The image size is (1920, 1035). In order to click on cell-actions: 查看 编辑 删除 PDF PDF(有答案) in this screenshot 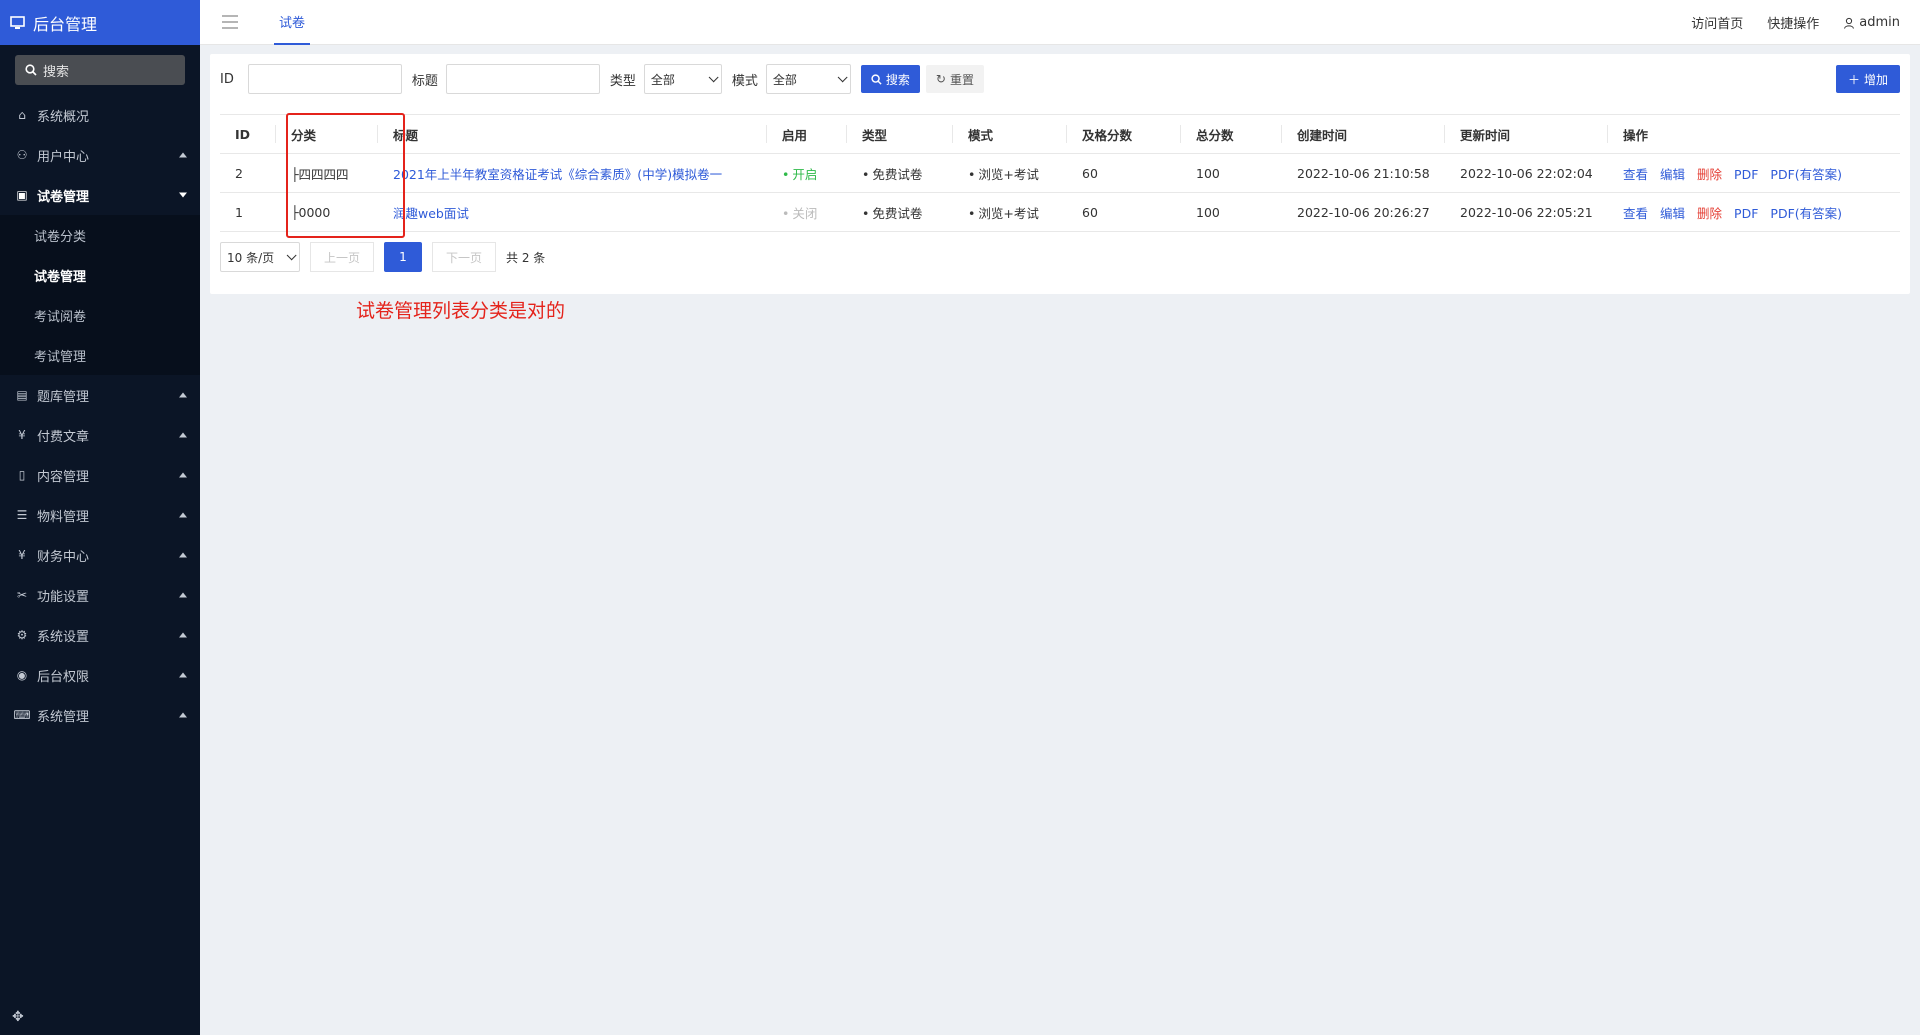, I will do `click(1754, 173)`.